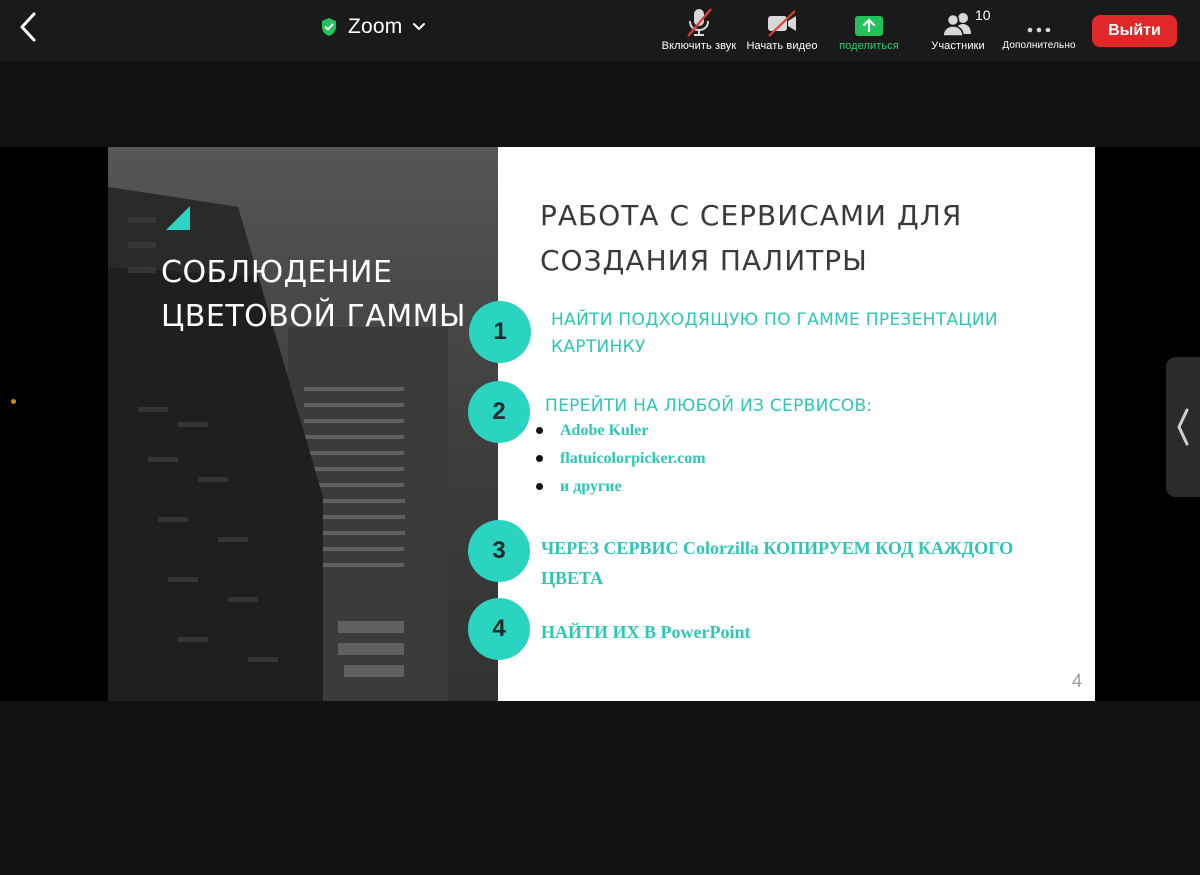 This screenshot has height=875, width=1200. I want to click on step-number-badge: 2, so click(499, 412).